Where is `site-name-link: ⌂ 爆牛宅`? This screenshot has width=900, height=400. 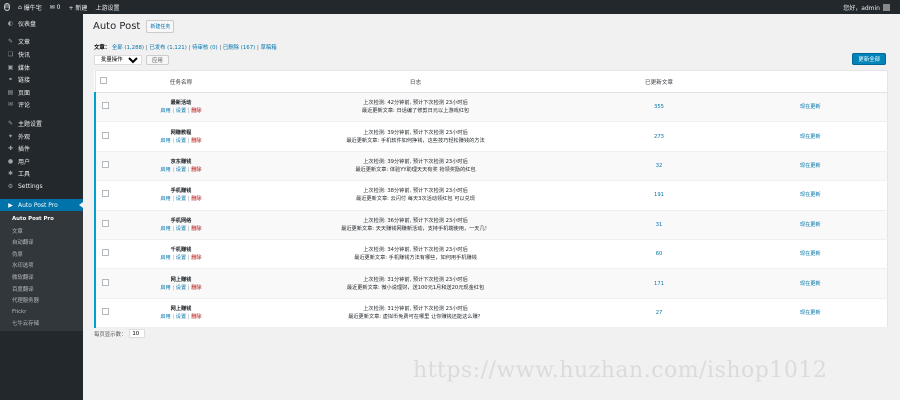 site-name-link: ⌂ 爆牛宅 is located at coordinates (30, 7).